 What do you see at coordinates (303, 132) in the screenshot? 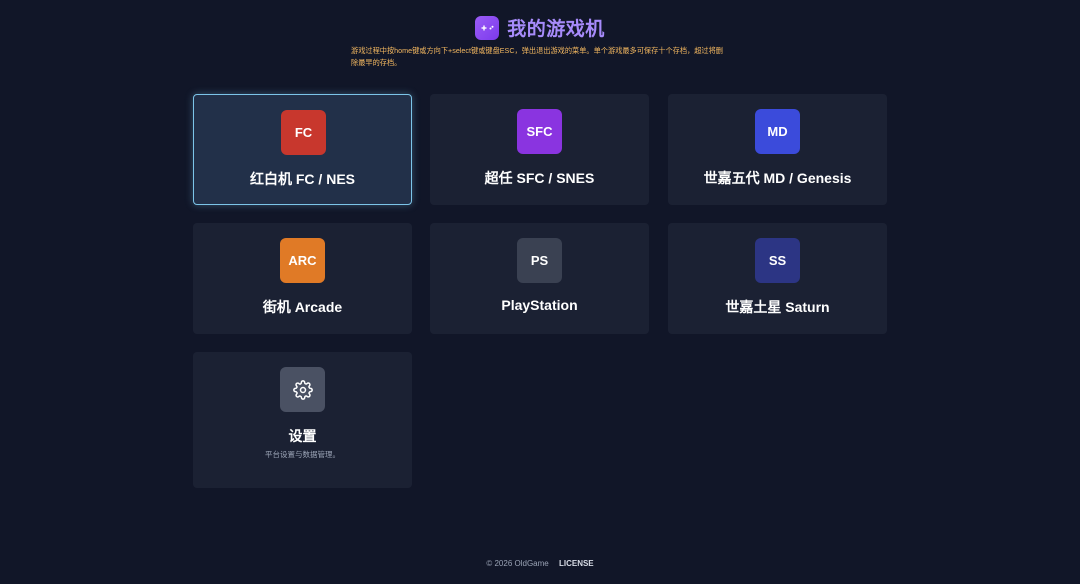
I see `console-badge-fc: FC` at bounding box center [303, 132].